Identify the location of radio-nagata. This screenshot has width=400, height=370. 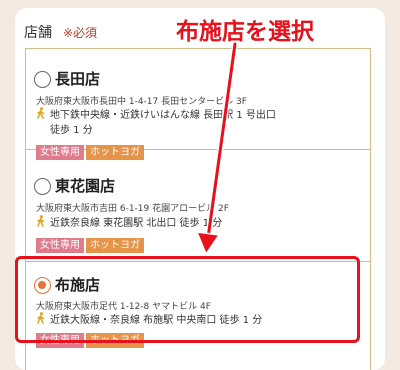
(42, 79).